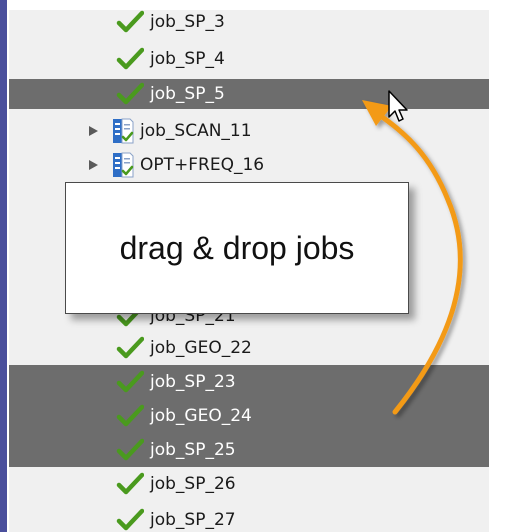 This screenshot has width=513, height=532. What do you see at coordinates (201, 416) in the screenshot?
I see `tree-item-label: job_GEO_24` at bounding box center [201, 416].